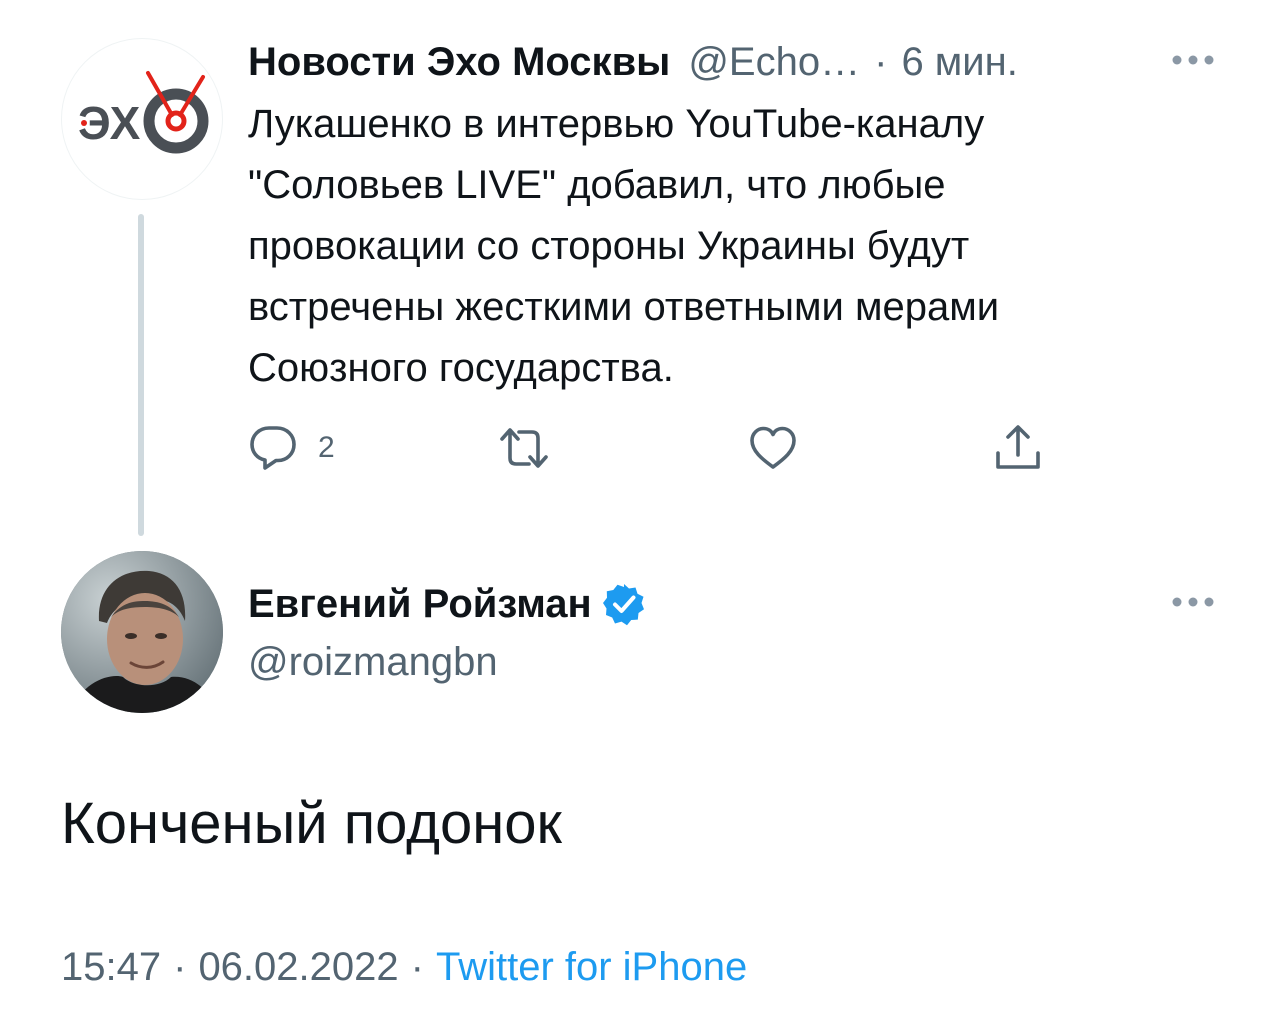  What do you see at coordinates (420, 604) in the screenshot?
I see `main-author-name: Евгений Ройзман` at bounding box center [420, 604].